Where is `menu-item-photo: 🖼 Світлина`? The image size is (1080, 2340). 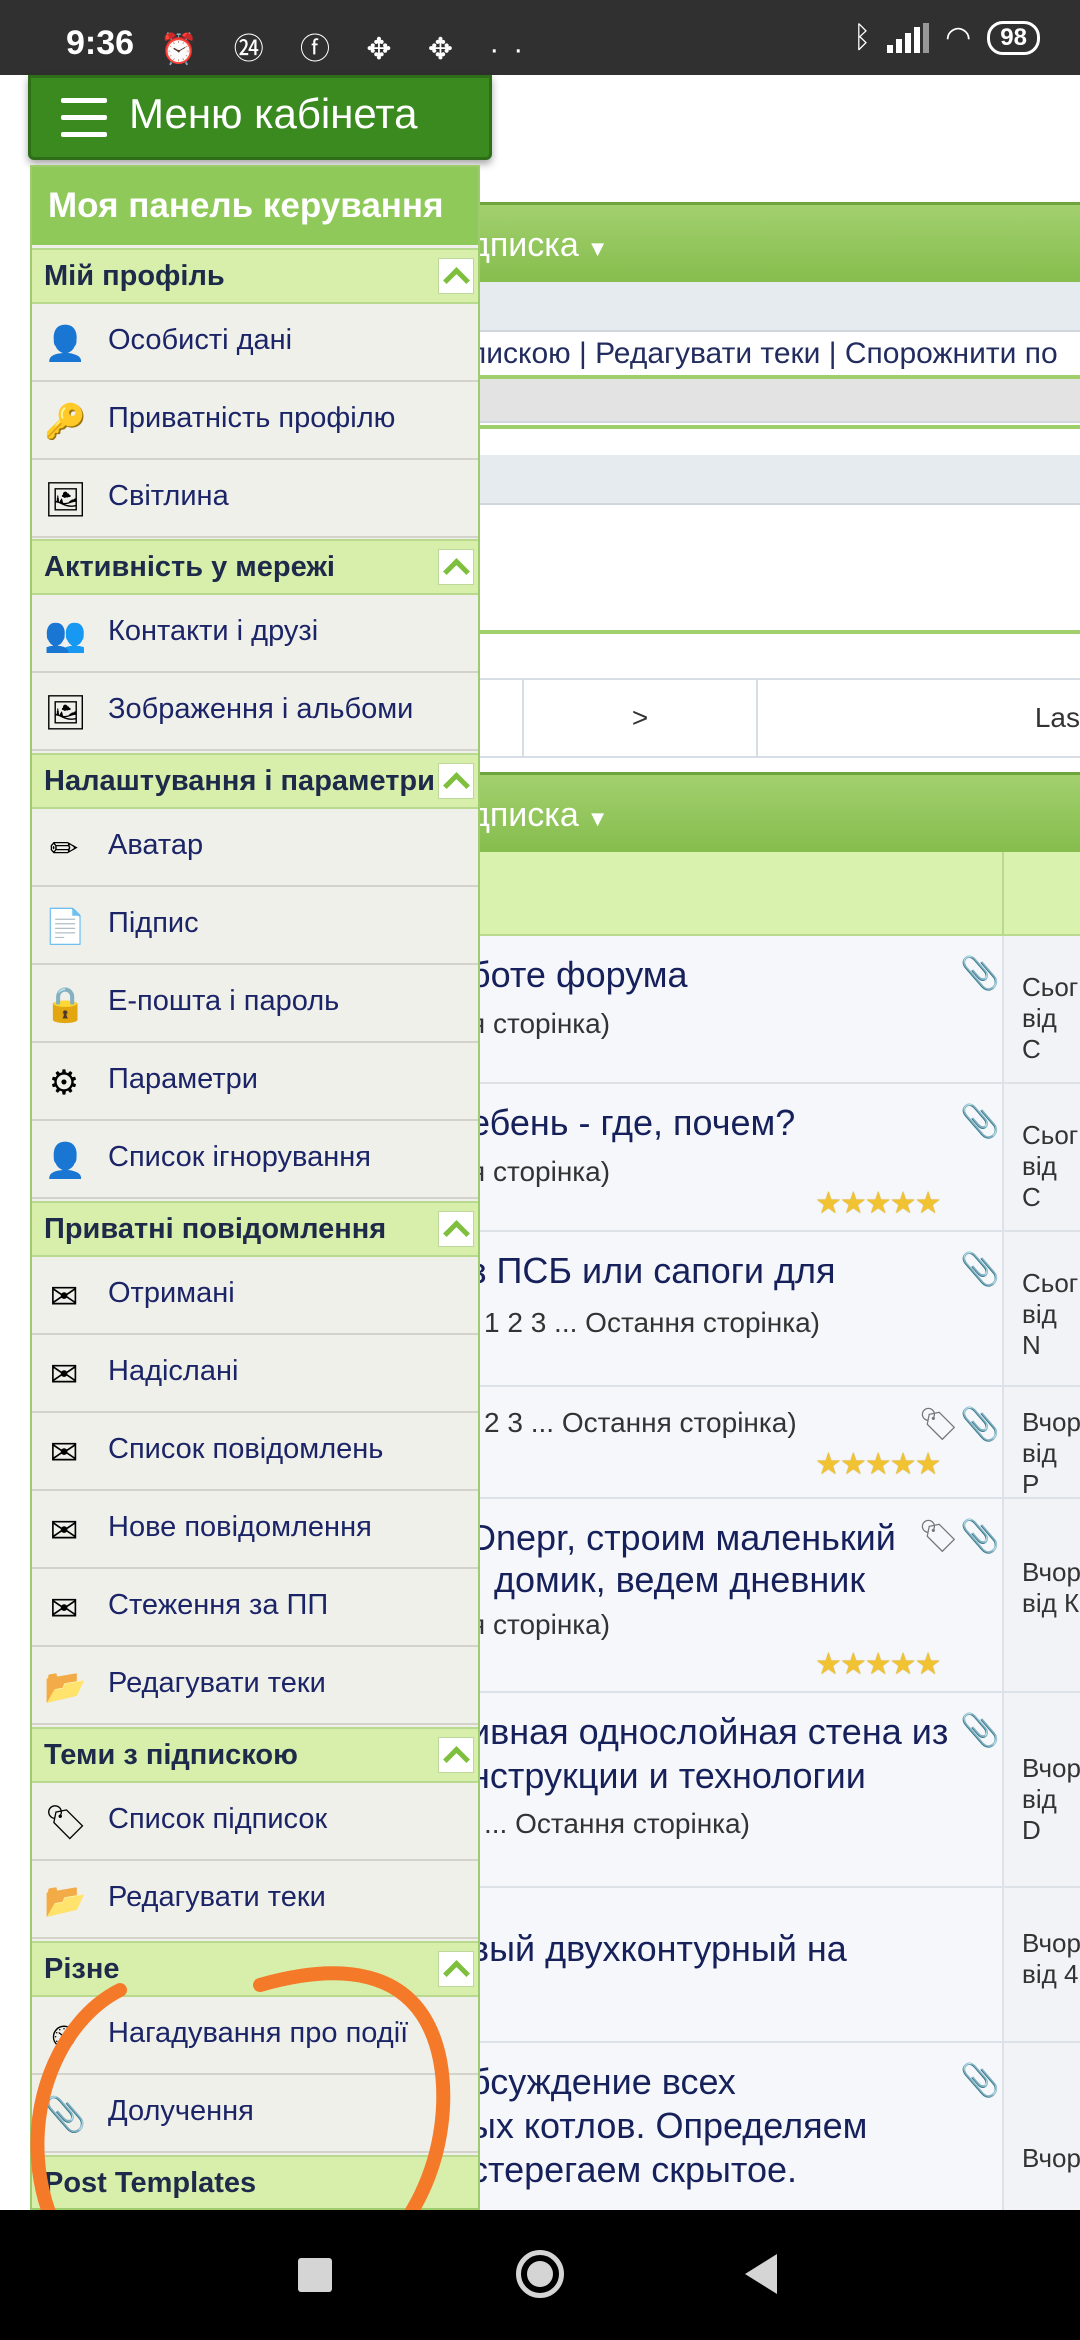
menu-item-photo: 🖼 Світлина is located at coordinates (255, 499).